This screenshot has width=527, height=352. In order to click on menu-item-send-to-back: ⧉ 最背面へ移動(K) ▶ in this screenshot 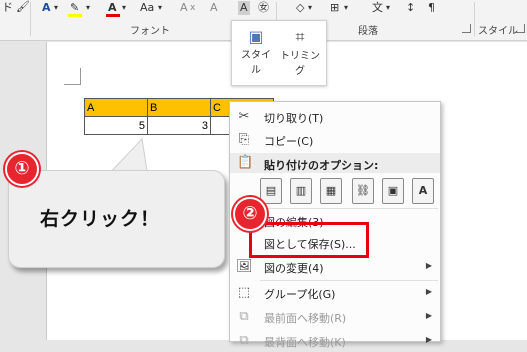, I will do `click(335, 341)`.